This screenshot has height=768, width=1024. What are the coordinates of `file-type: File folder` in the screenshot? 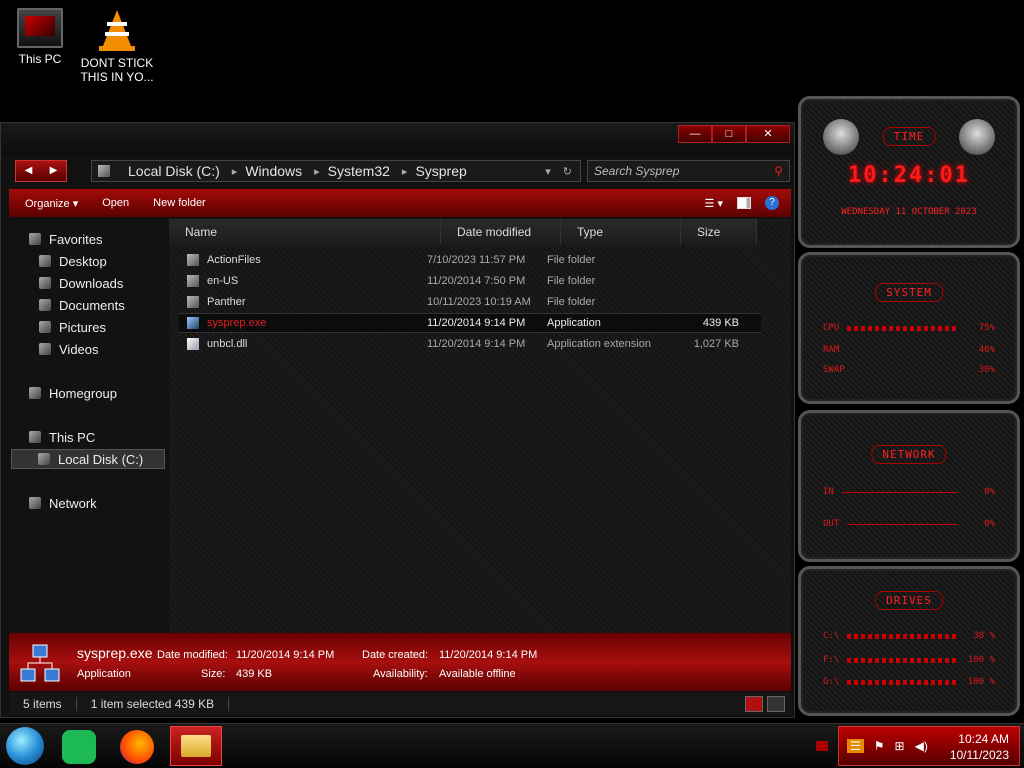 It's located at (571, 281).